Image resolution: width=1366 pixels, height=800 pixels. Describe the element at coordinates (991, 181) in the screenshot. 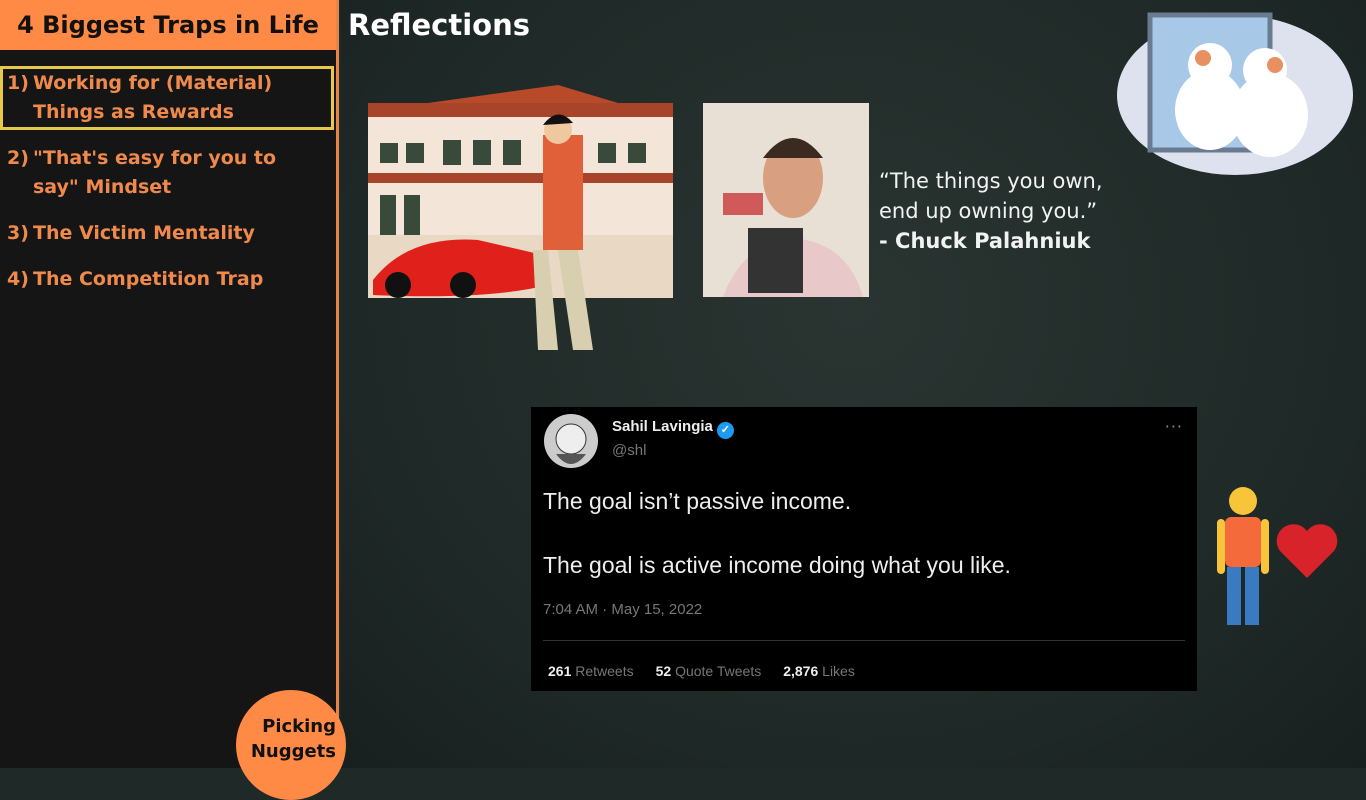

I see `quote-line: “The things you own,` at that location.